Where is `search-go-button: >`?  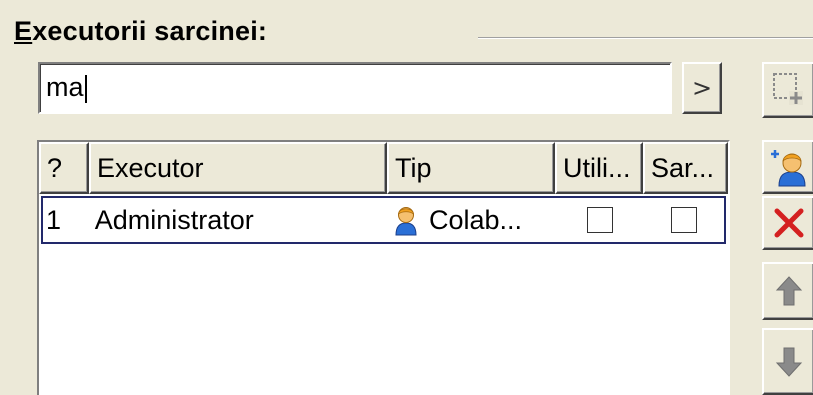
search-go-button: > is located at coordinates (702, 88).